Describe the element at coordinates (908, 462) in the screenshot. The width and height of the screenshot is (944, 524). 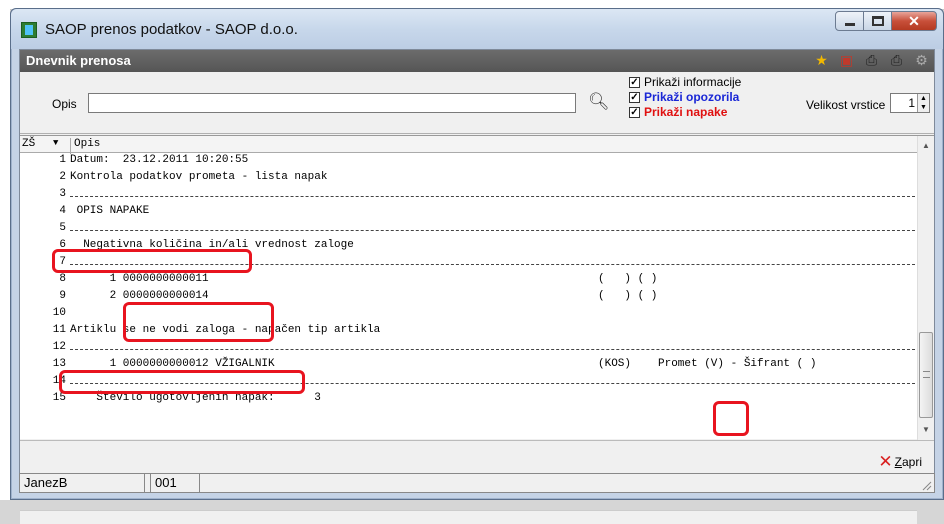
I see `close-button-label: Zapri` at that location.